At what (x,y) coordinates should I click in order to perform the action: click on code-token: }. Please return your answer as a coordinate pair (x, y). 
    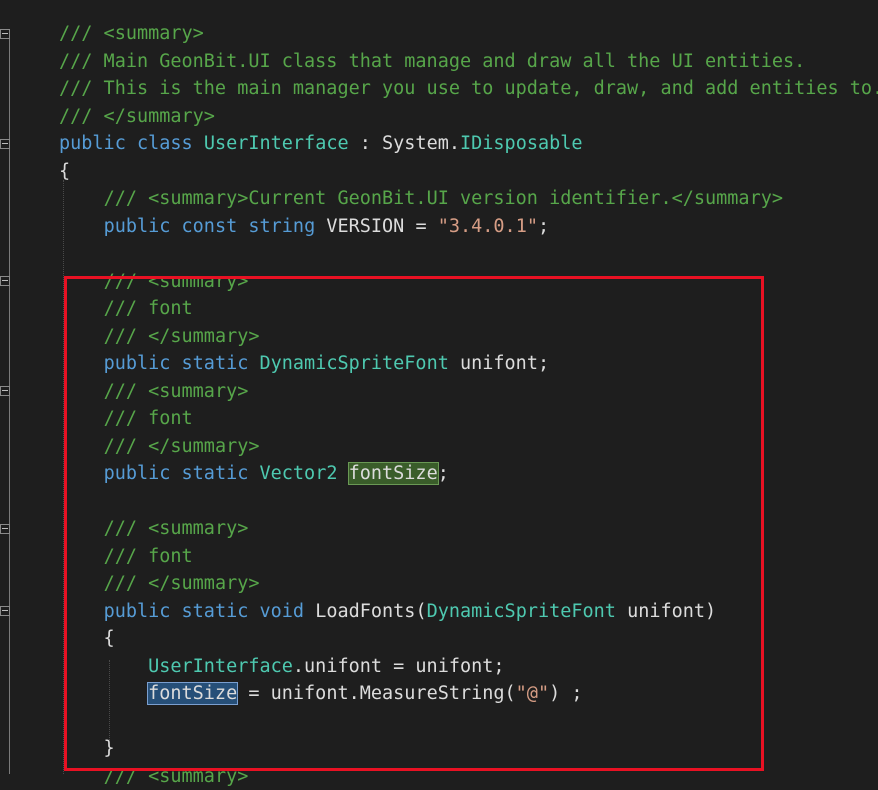
    Looking at the image, I should click on (87, 748).